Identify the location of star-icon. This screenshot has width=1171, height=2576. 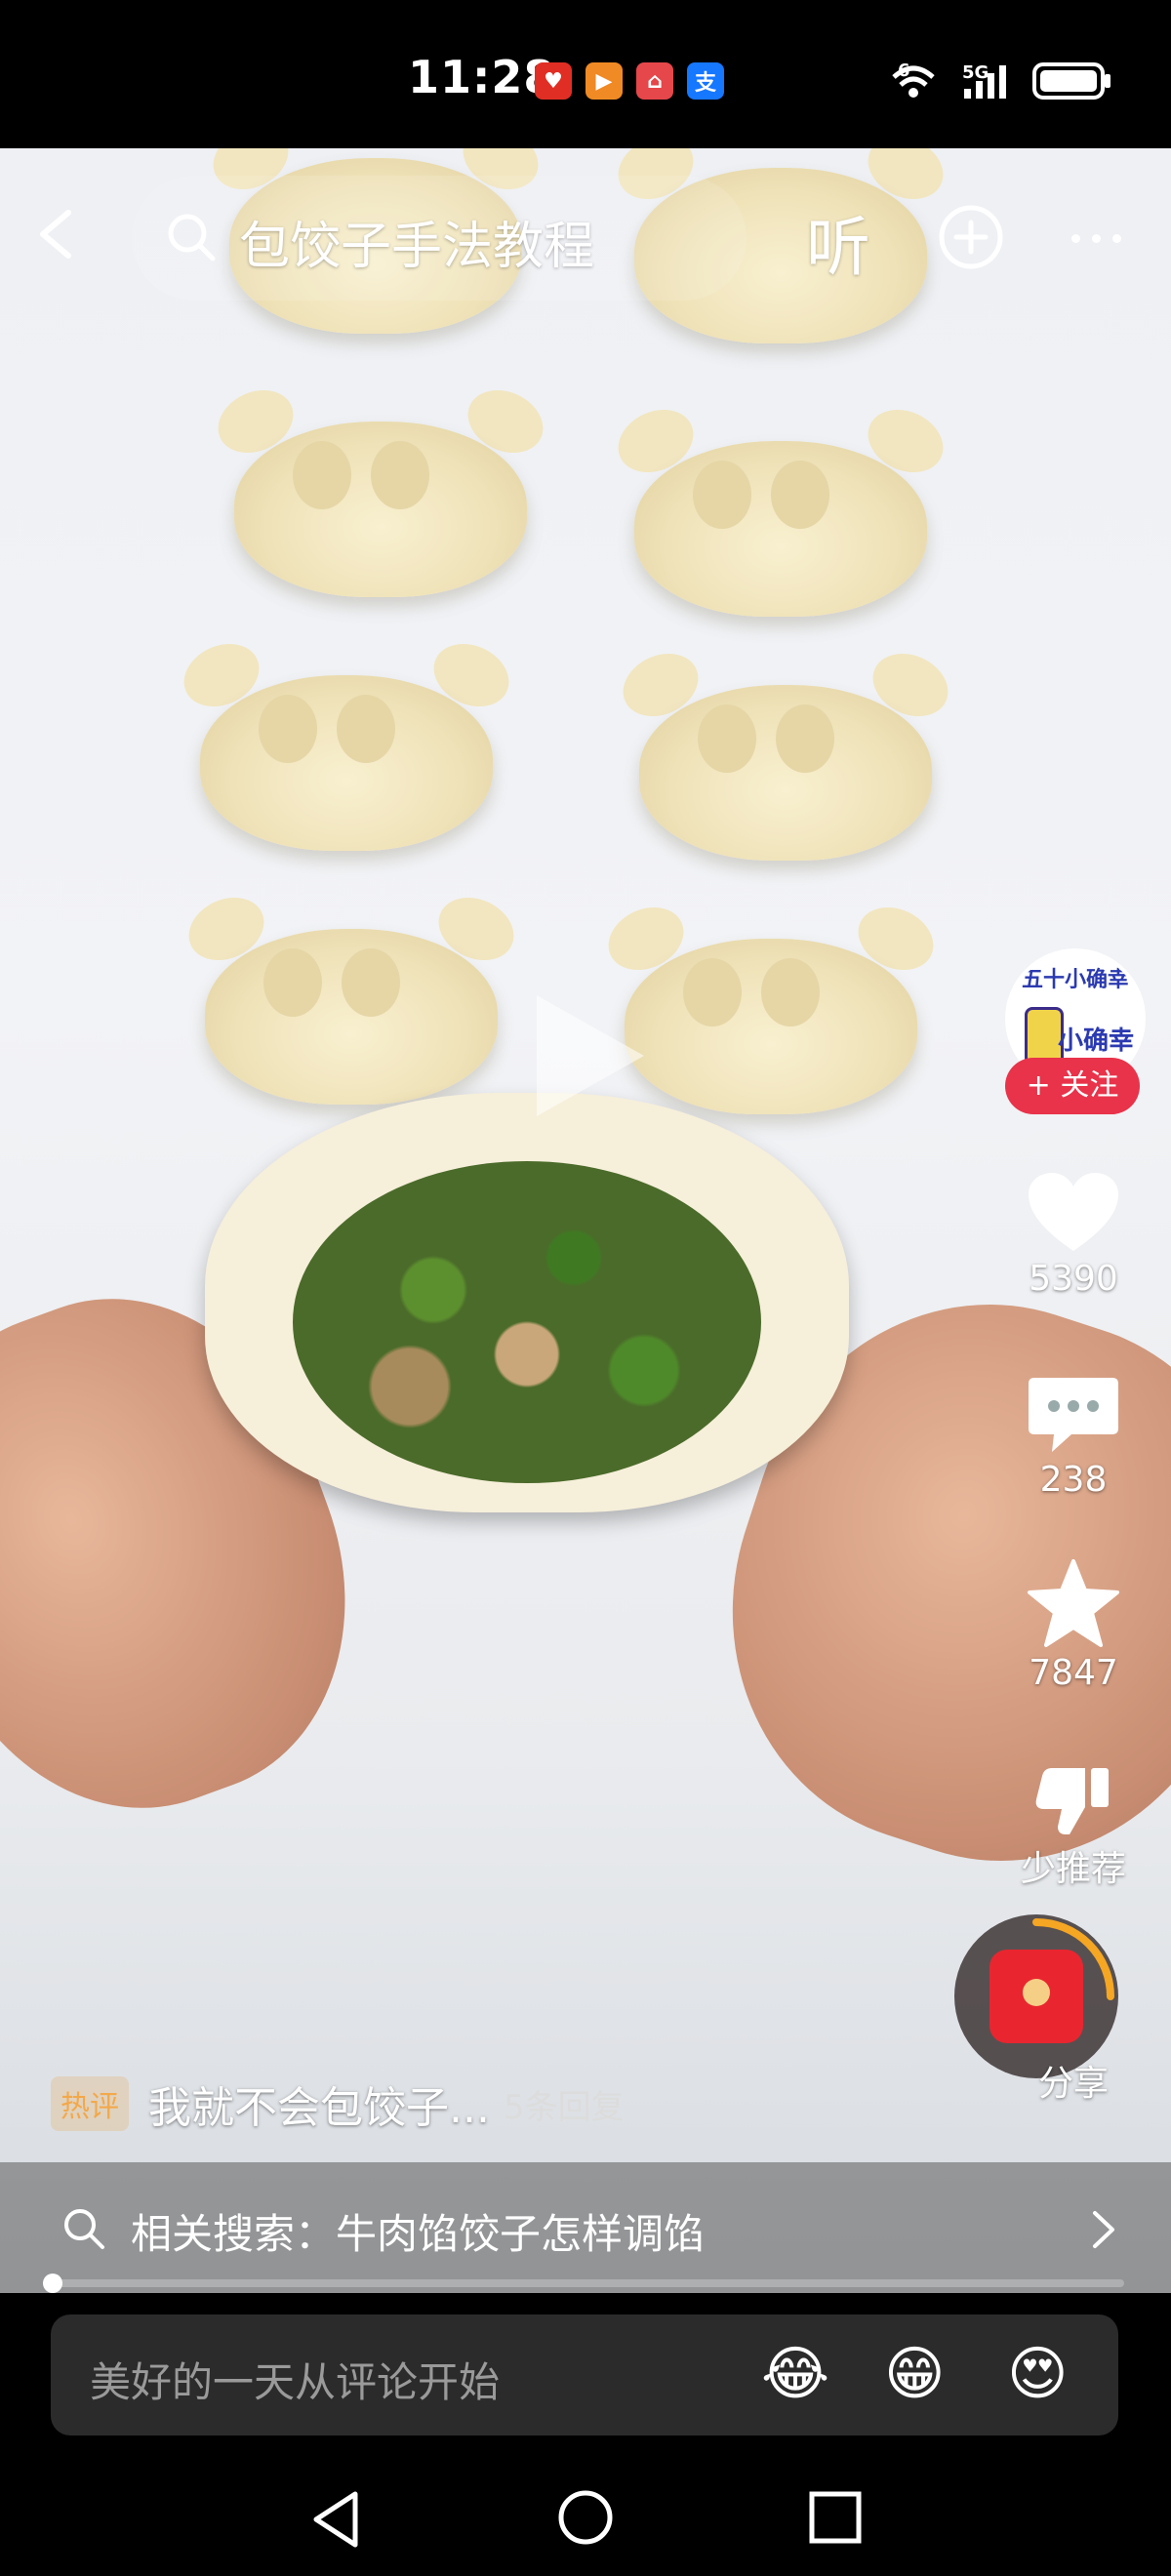
(1073, 1603).